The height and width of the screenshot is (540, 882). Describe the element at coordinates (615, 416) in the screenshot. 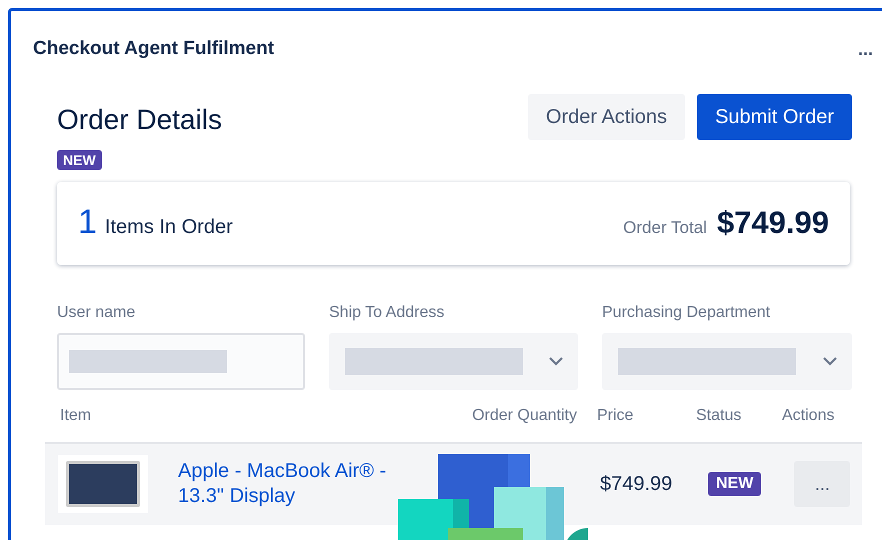

I see `column-header: Price` at that location.